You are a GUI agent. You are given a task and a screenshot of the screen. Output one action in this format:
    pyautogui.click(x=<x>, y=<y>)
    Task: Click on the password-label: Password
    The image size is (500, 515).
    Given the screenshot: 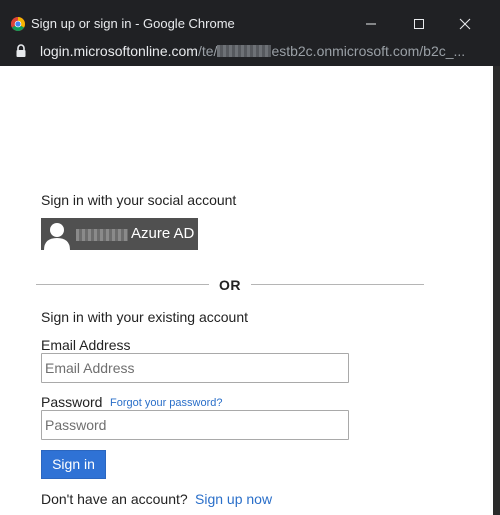 What is the action you would take?
    pyautogui.click(x=72, y=402)
    